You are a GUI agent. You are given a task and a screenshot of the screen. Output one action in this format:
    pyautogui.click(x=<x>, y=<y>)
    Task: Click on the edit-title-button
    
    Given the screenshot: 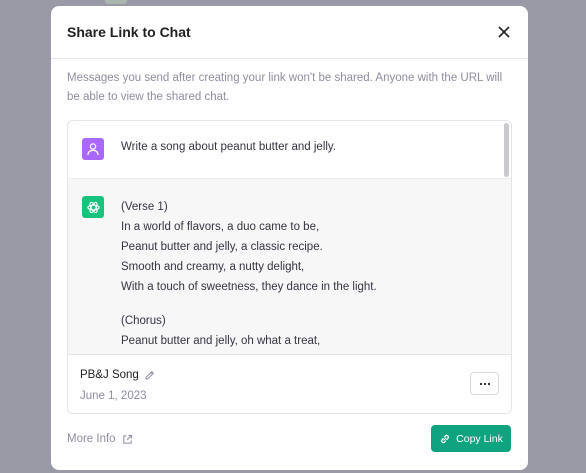 What is the action you would take?
    pyautogui.click(x=149, y=375)
    